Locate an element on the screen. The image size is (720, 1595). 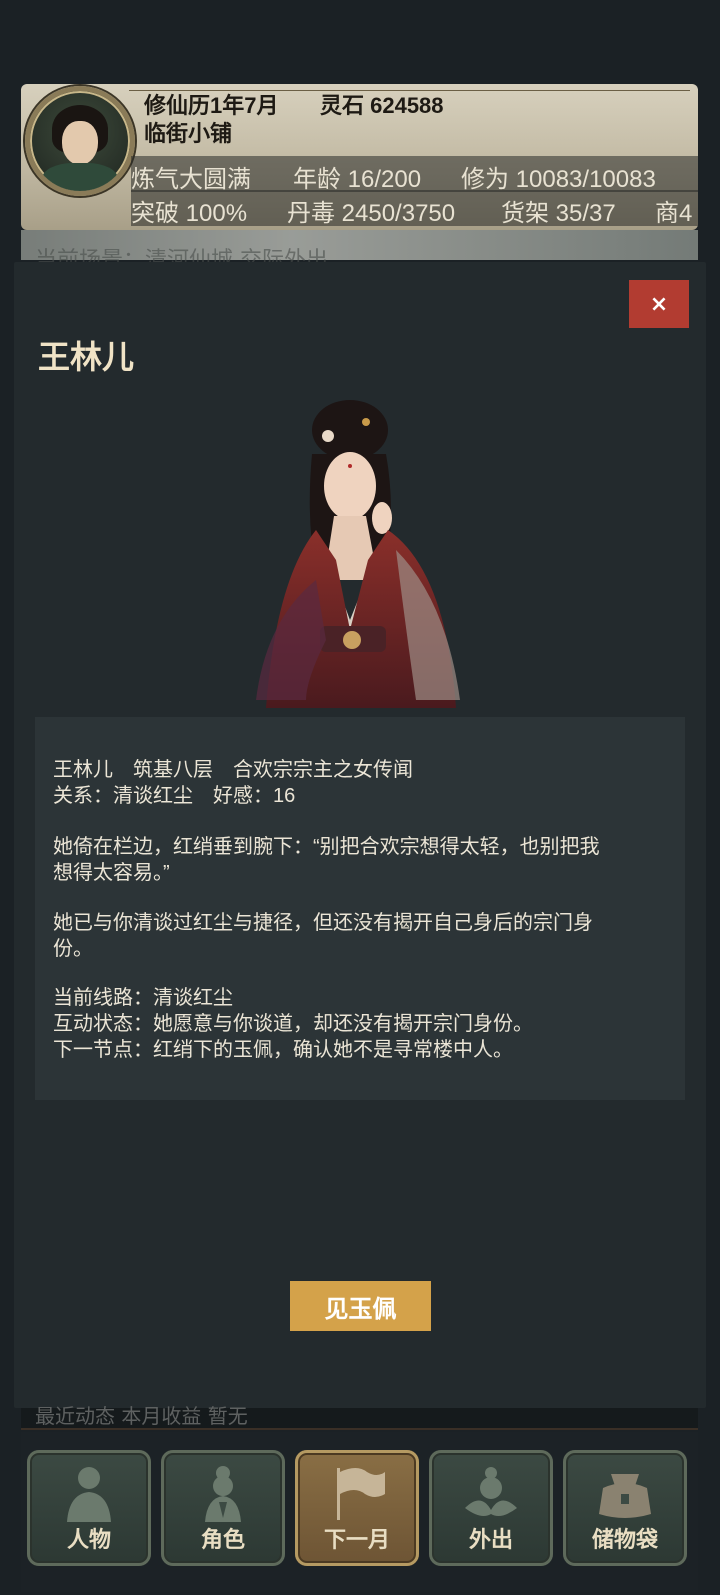
breakthrough-stat: 突破 100% is located at coordinates (189, 213).